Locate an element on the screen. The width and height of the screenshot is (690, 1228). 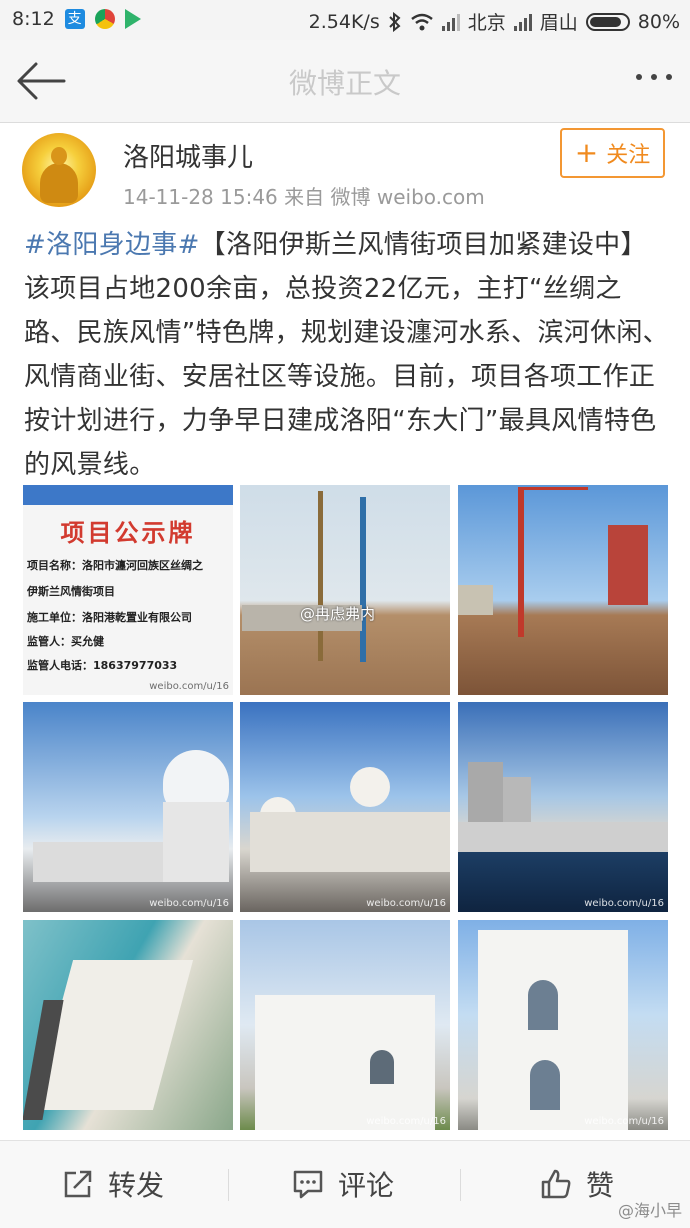
follow-button: + 关注 is located at coordinates (612, 153).